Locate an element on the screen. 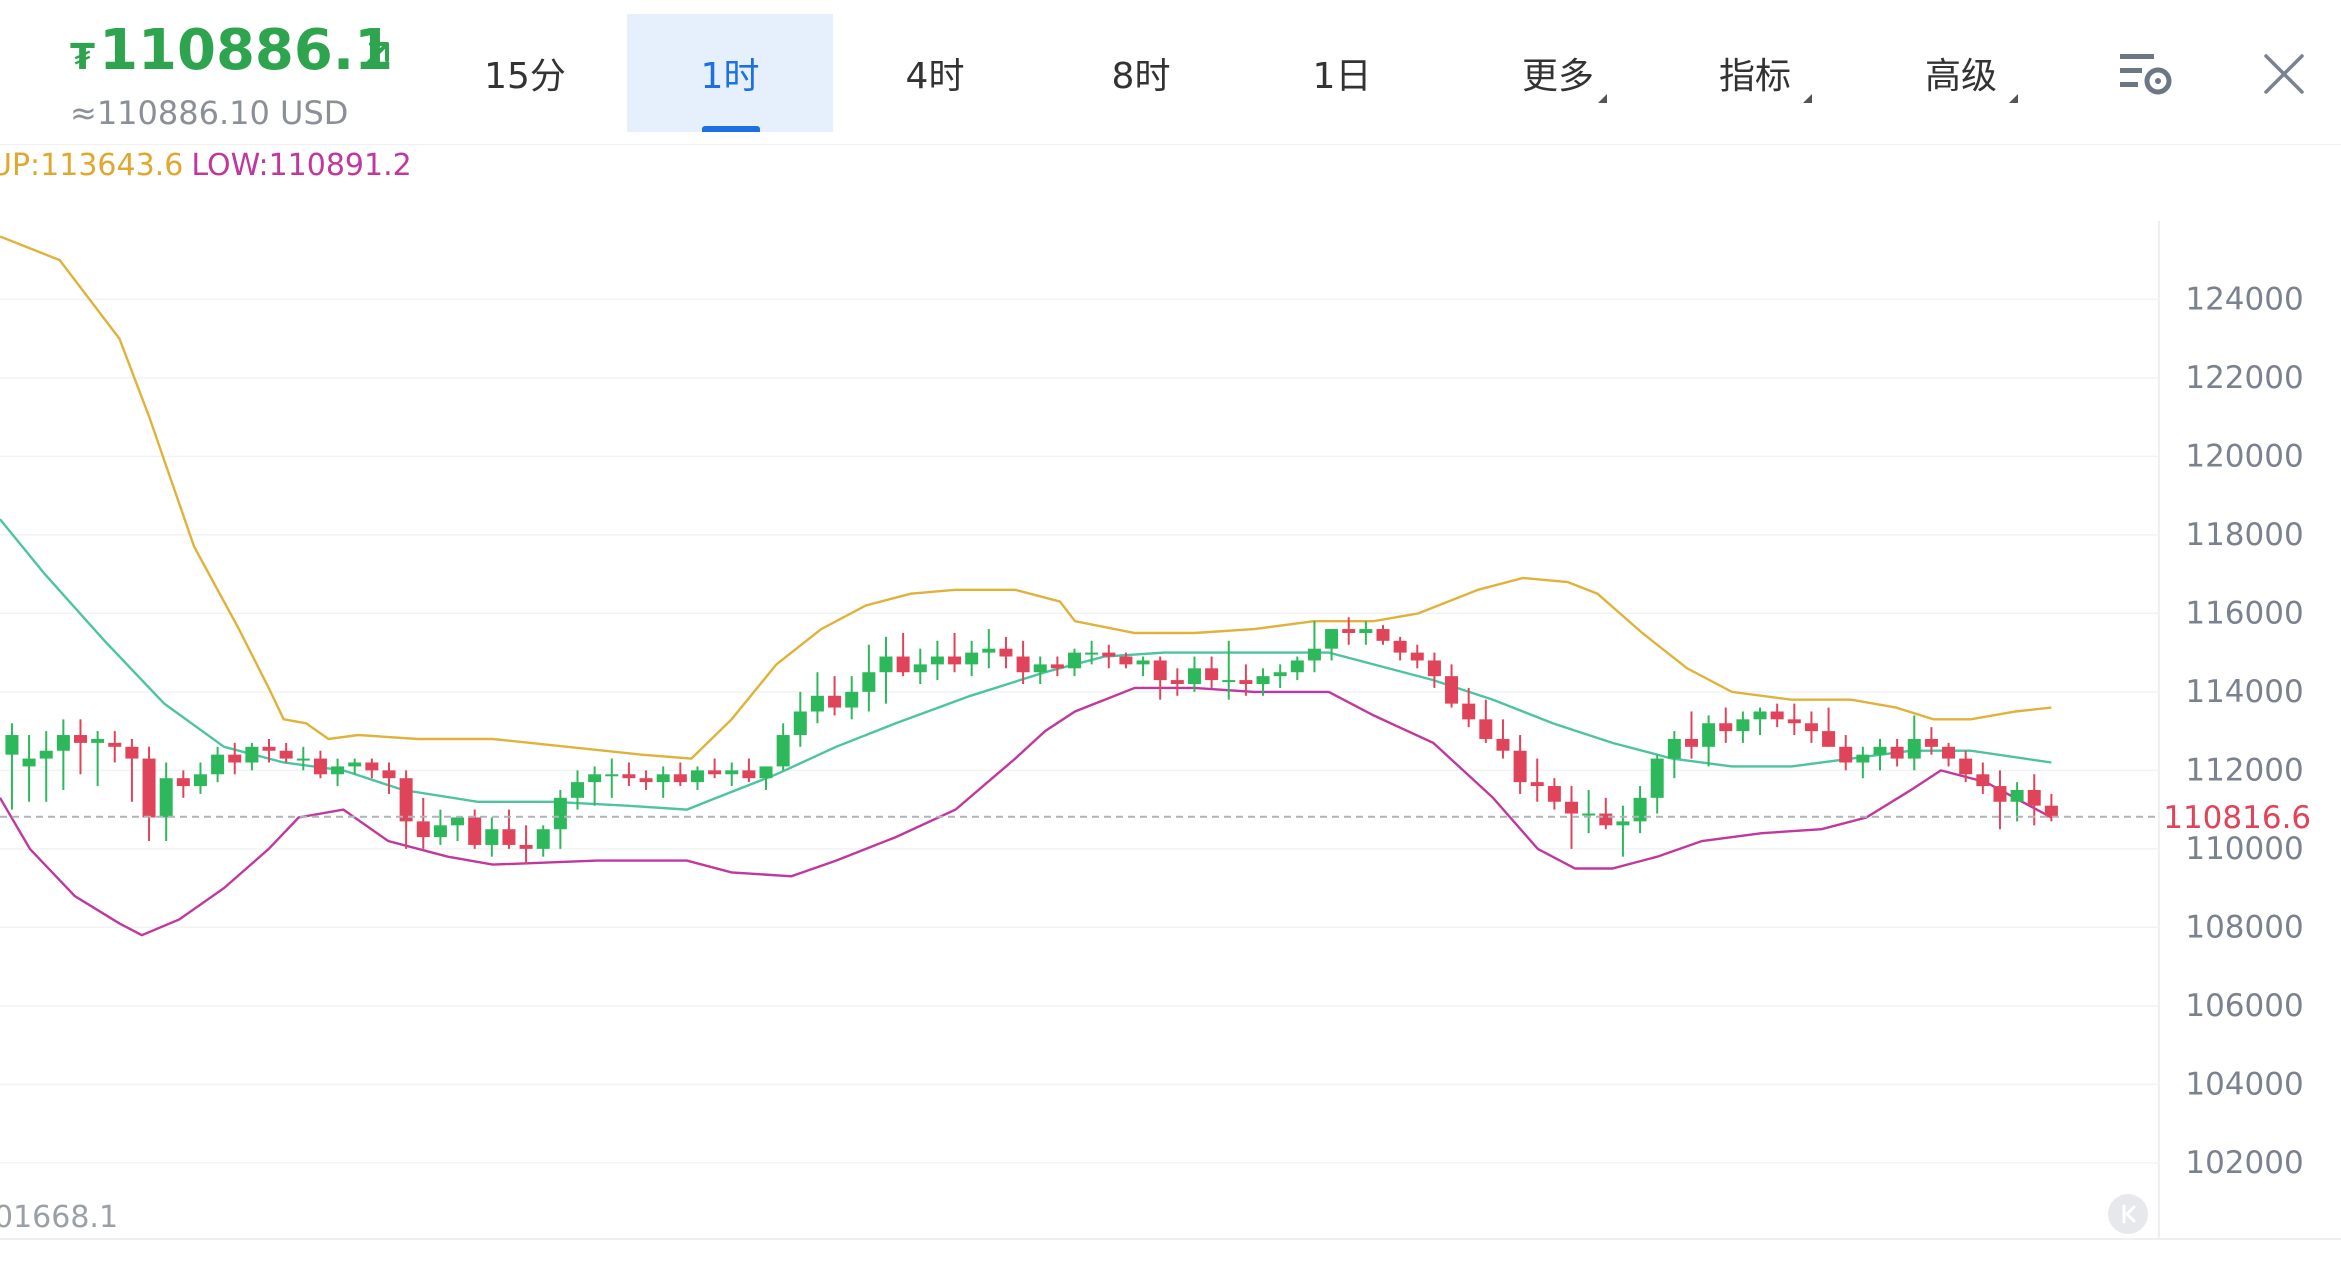 The height and width of the screenshot is (1280, 2341). close-icon is located at coordinates (2284, 74).